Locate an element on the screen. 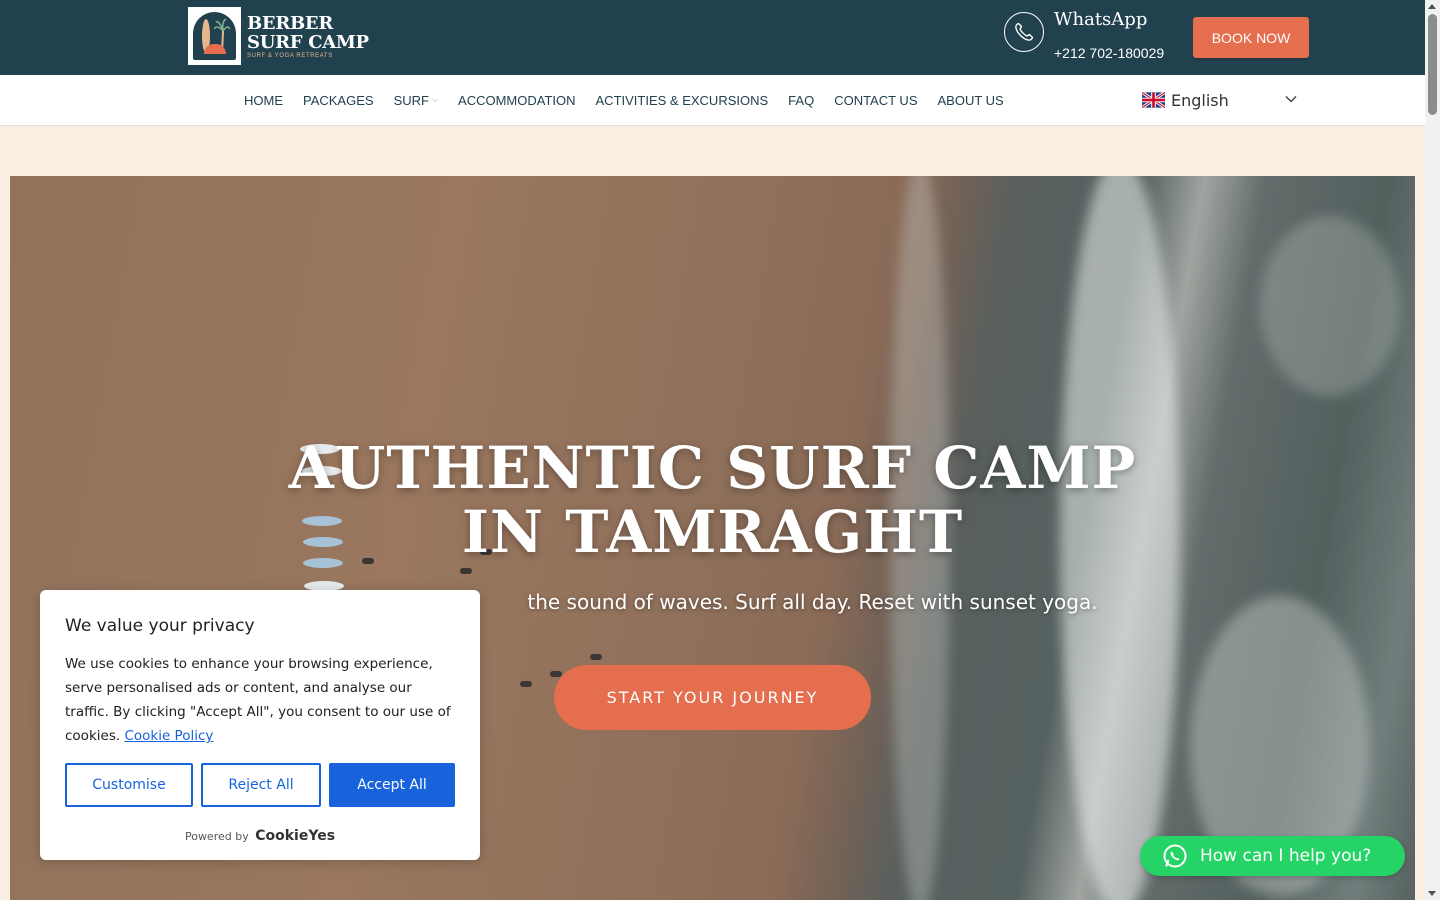 The width and height of the screenshot is (1440, 900). site-logo: BERBER SURF CAMP SURF & YOGA RETREATS is located at coordinates (278, 36).